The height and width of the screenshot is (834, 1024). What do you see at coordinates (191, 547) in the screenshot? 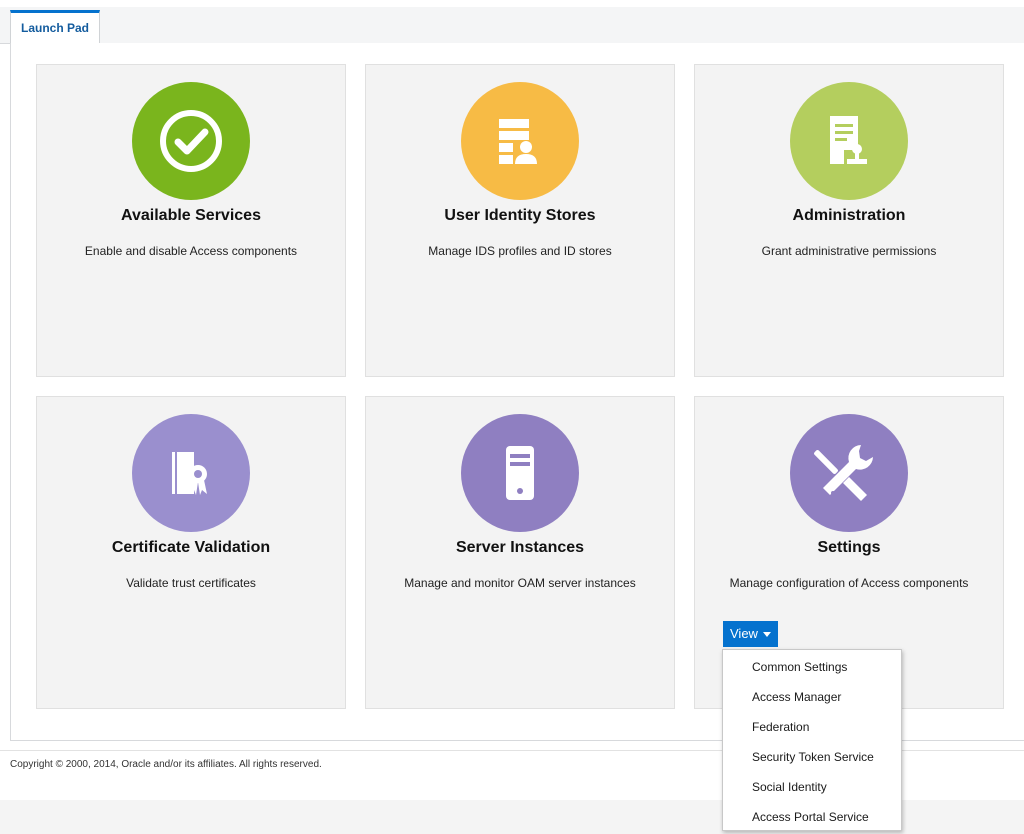
I see `card-title: Certificate Validation` at bounding box center [191, 547].